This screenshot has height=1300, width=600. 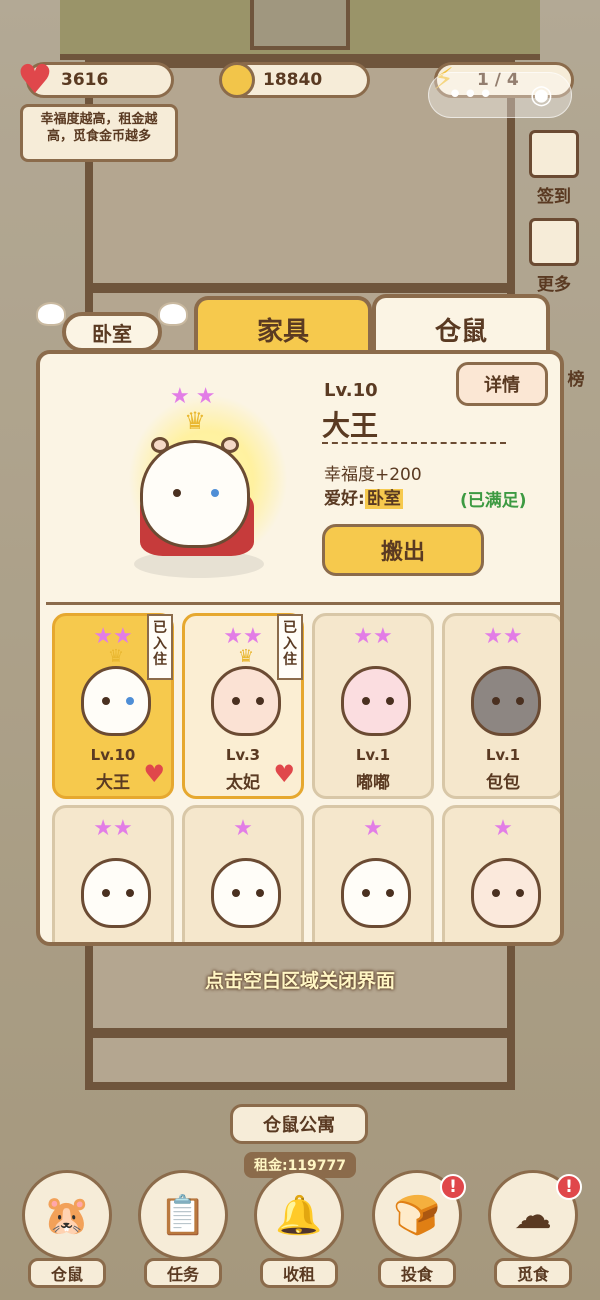 What do you see at coordinates (350, 425) in the screenshot?
I see `detail-name: 大王` at bounding box center [350, 425].